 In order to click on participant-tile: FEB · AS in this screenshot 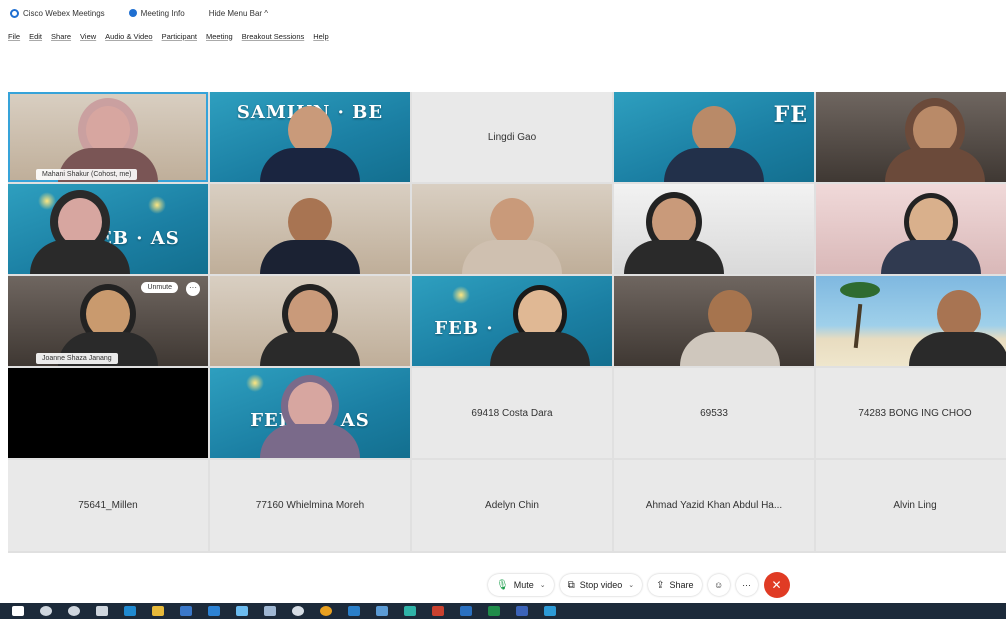, I will do `click(108, 229)`.